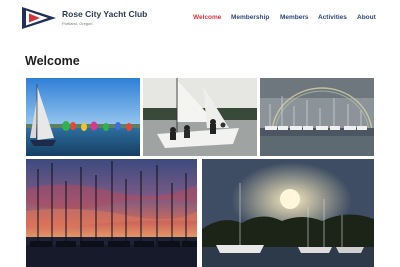  I want to click on nav-welcome: Welcome, so click(207, 17).